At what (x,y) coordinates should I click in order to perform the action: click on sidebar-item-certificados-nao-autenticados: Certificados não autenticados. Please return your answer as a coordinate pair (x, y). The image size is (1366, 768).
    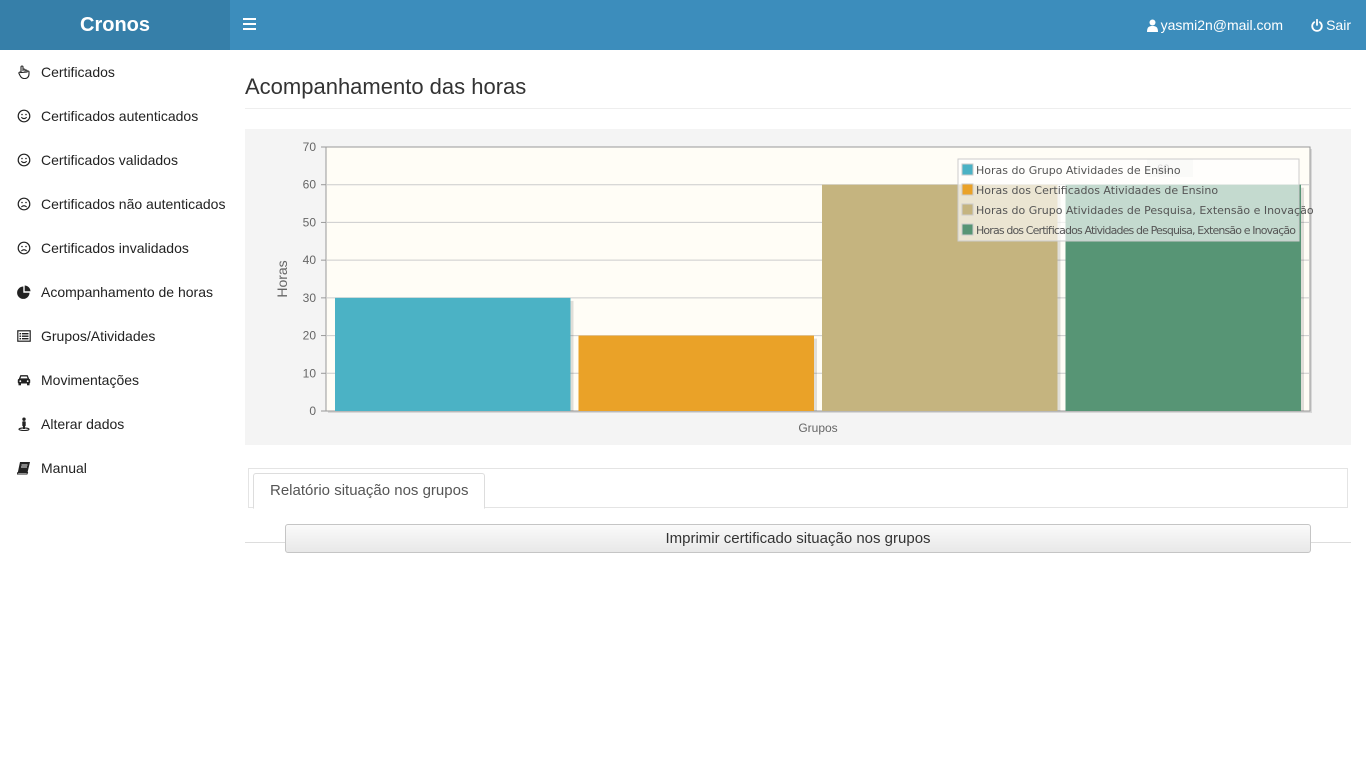
    Looking at the image, I should click on (115, 204).